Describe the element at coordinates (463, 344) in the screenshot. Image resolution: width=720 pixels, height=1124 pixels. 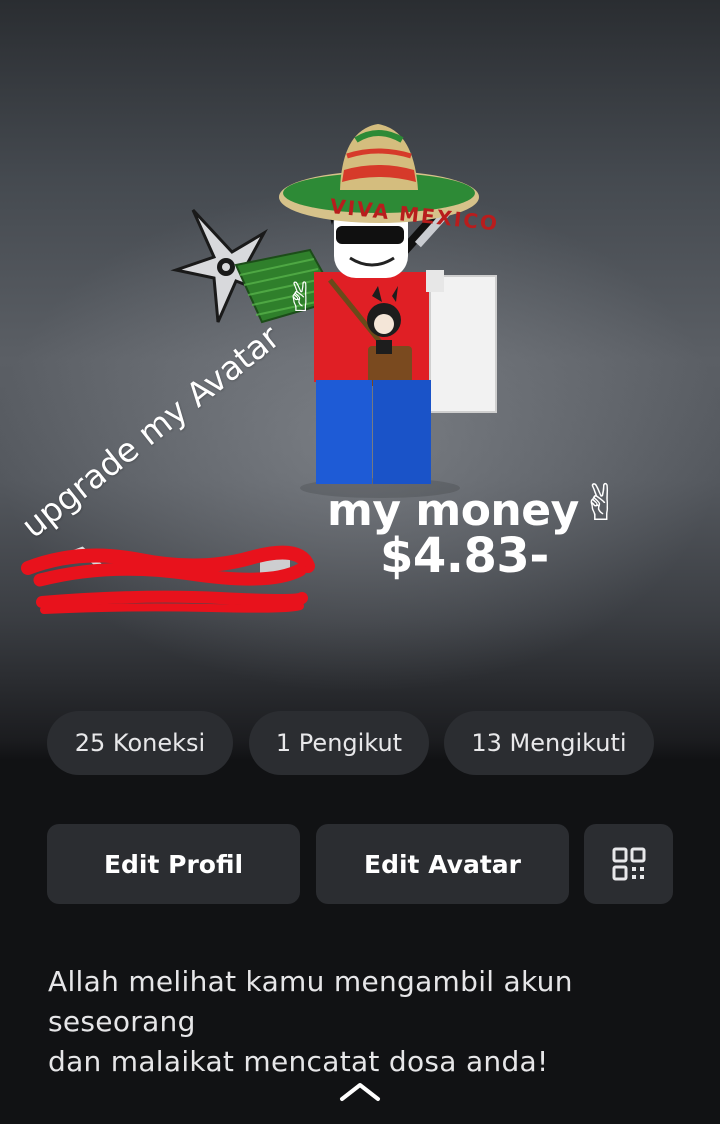
I see `avatar-arm` at that location.